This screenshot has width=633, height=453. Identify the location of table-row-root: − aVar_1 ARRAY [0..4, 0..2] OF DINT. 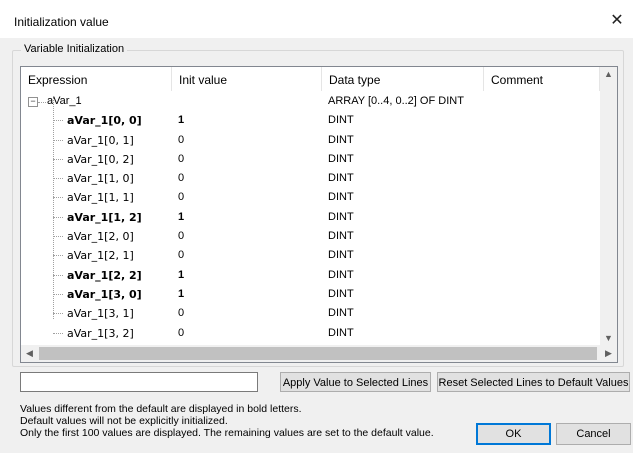
(310, 101).